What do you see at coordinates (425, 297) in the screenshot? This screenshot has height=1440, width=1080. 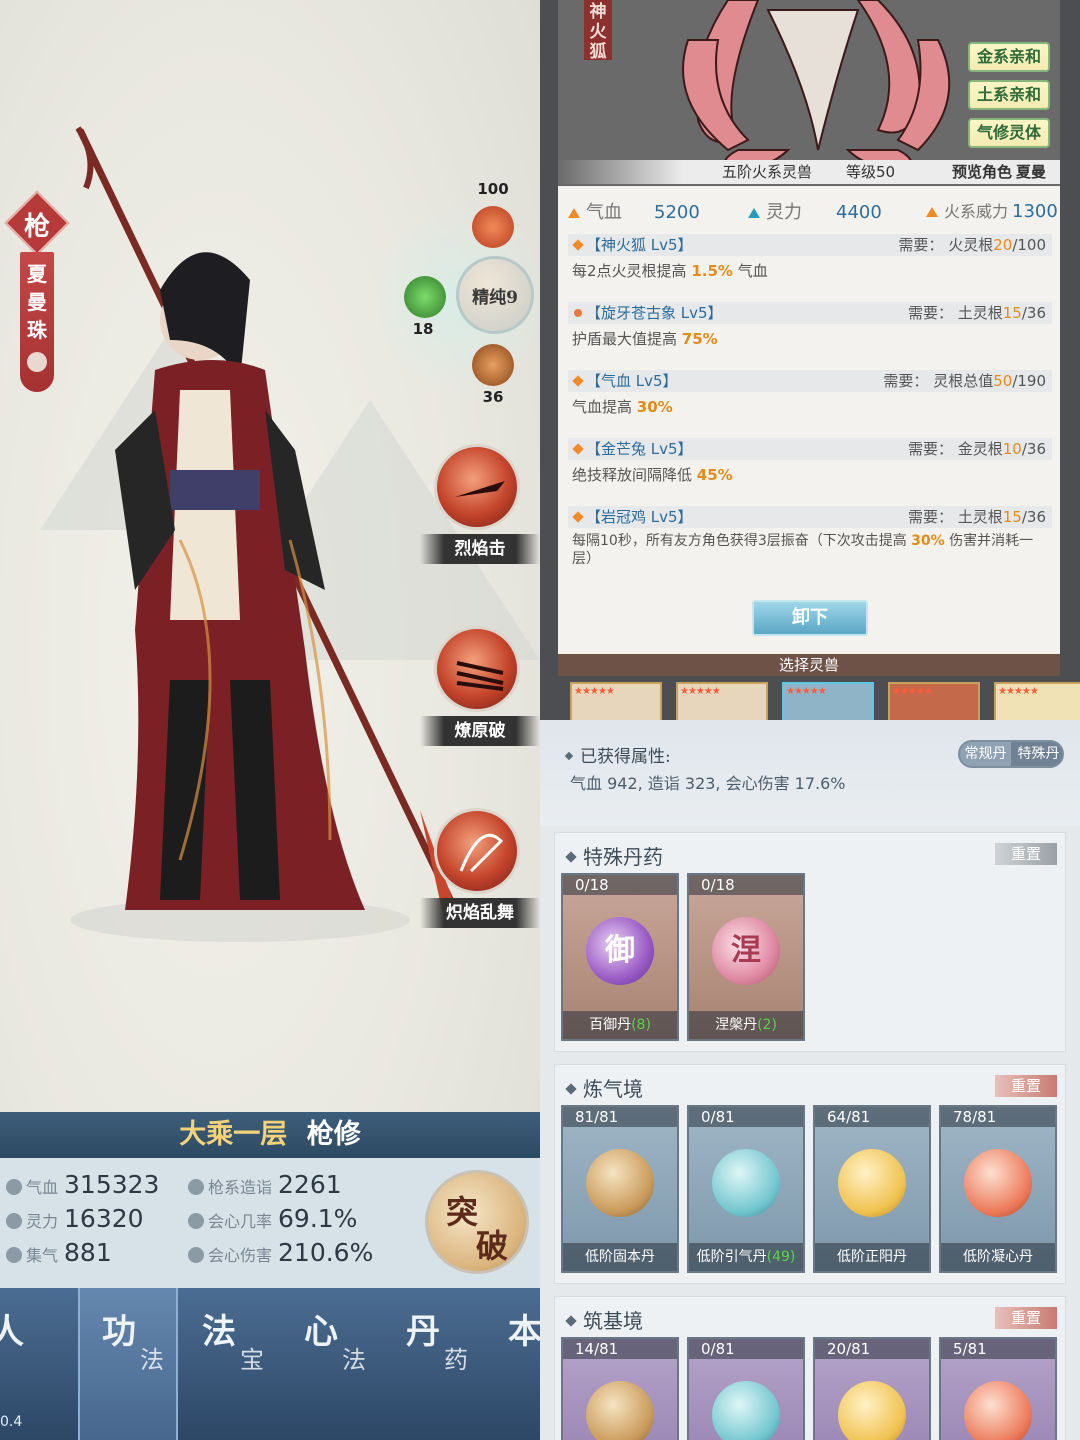 I see `wood-element-icon` at bounding box center [425, 297].